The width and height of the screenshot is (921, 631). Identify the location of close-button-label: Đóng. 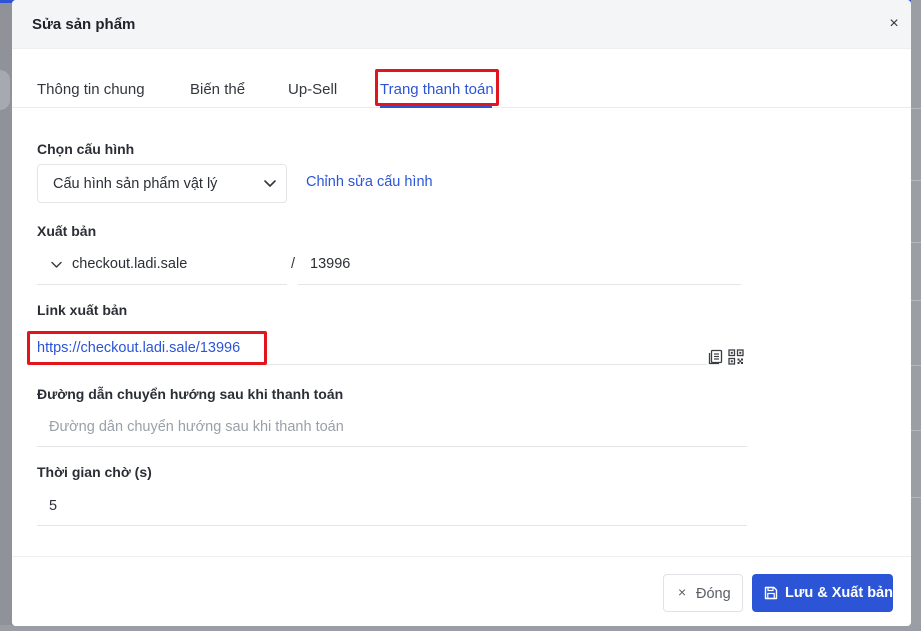
(713, 594).